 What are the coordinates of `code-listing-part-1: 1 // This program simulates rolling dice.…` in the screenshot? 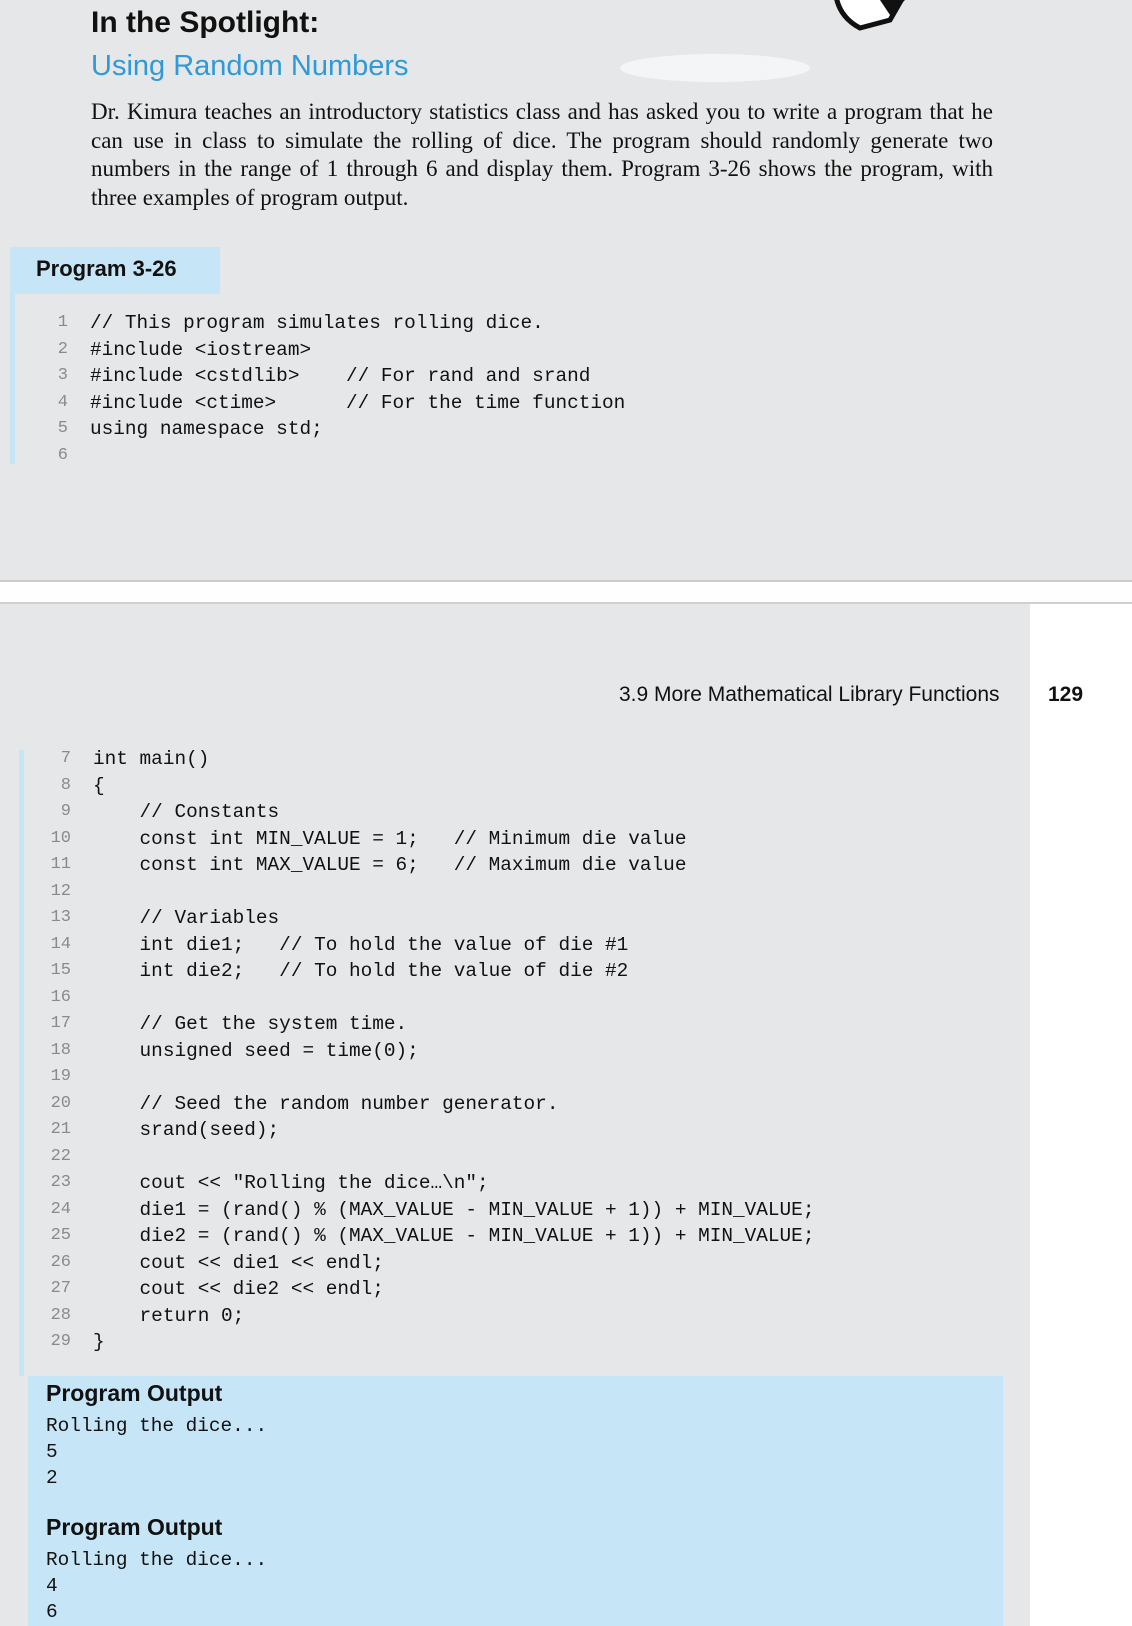 It's located at (480, 389).